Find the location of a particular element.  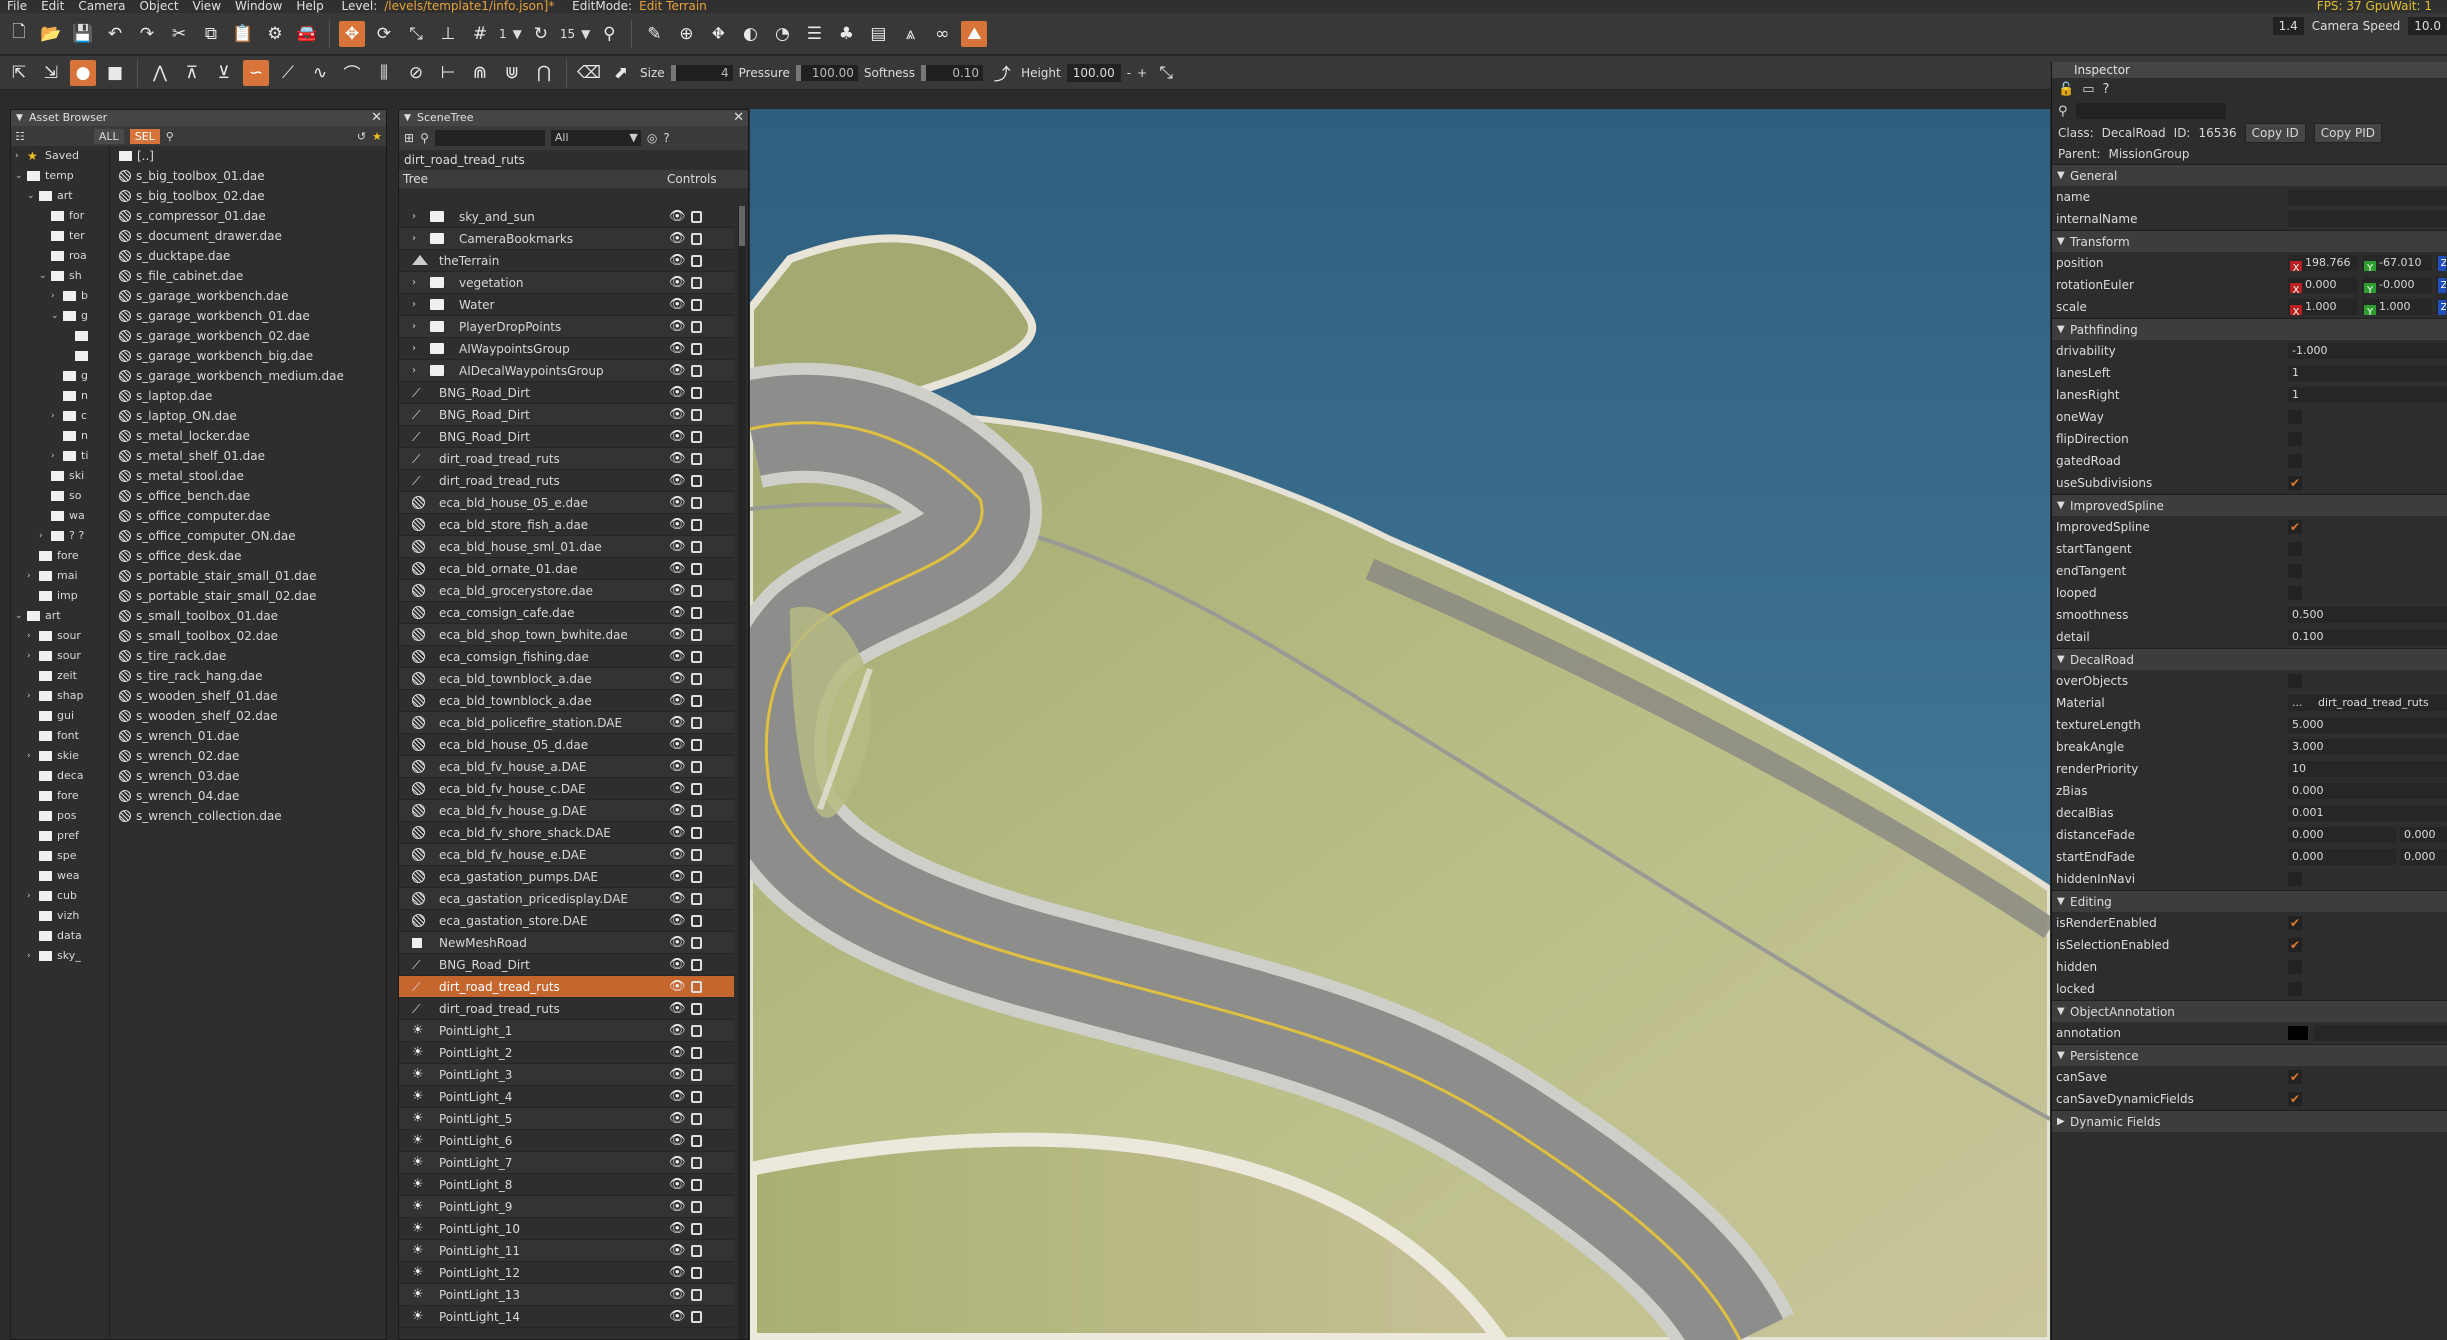

folder-tree-item: ter is located at coordinates (60, 236).